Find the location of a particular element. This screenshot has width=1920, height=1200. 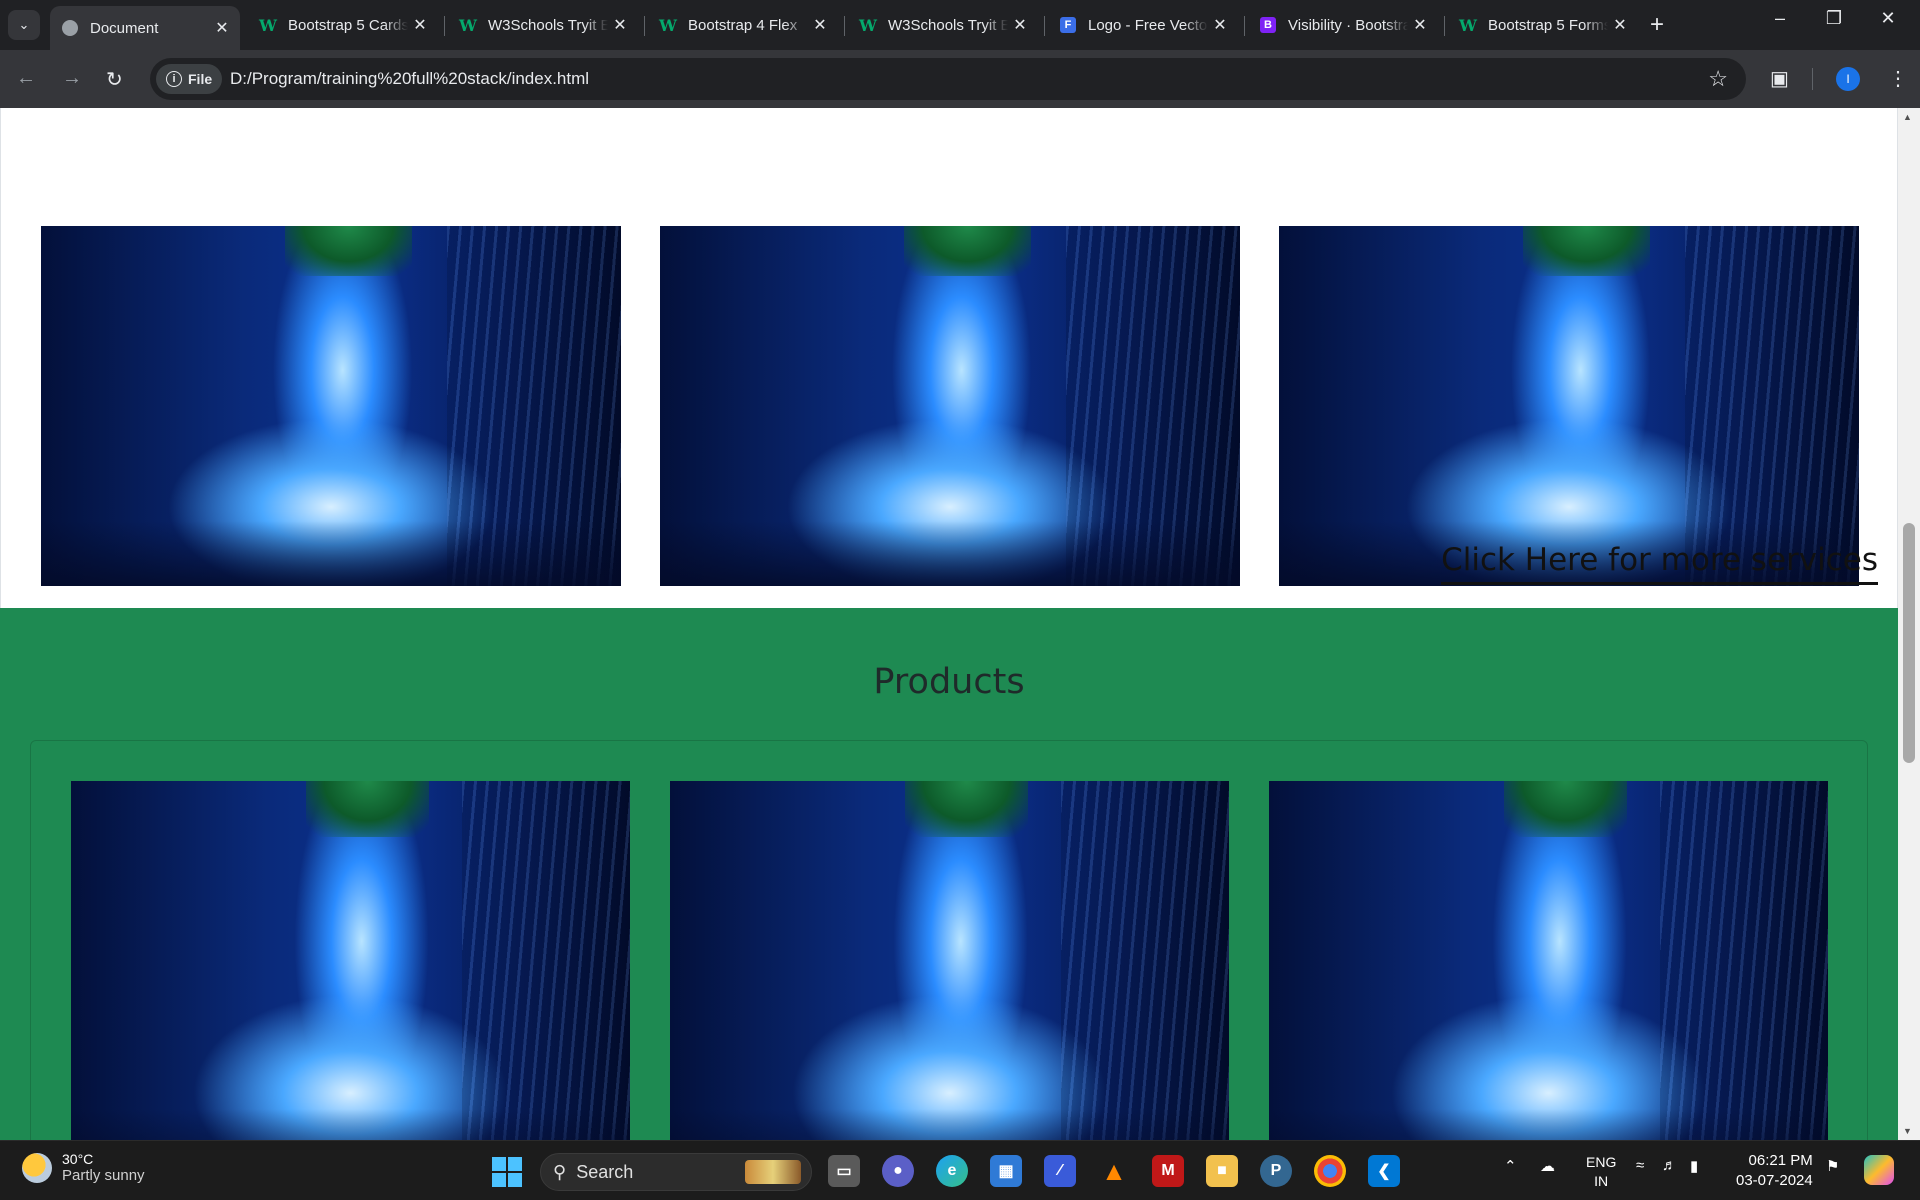

avatar-initial: I is located at coordinates (1848, 79).